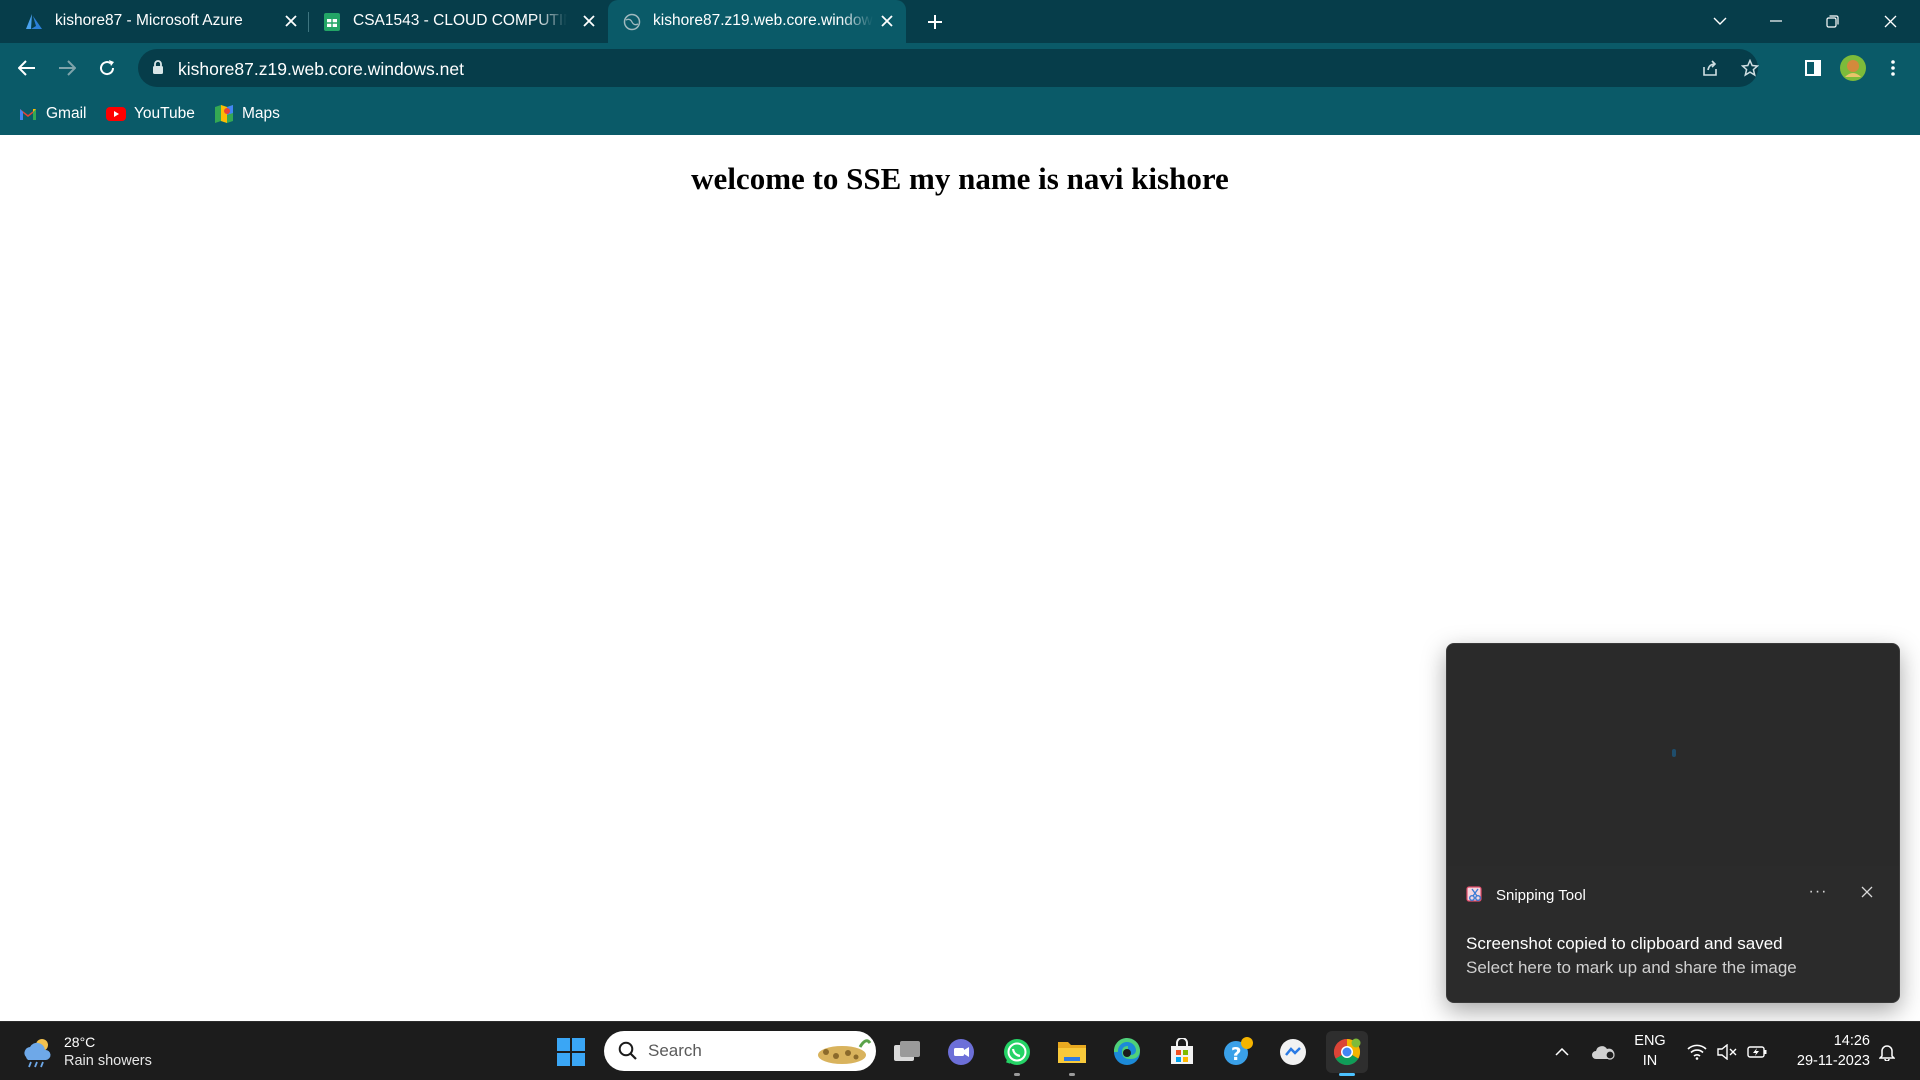  I want to click on microsoft-store-button, so click(1182, 1052).